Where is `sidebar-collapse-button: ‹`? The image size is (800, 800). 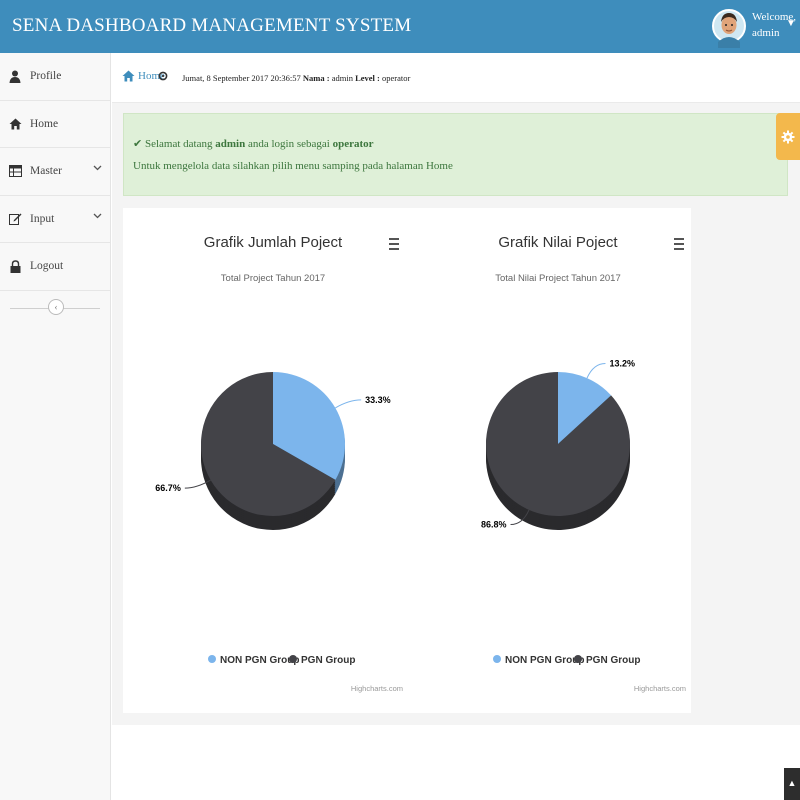 sidebar-collapse-button: ‹ is located at coordinates (56, 306).